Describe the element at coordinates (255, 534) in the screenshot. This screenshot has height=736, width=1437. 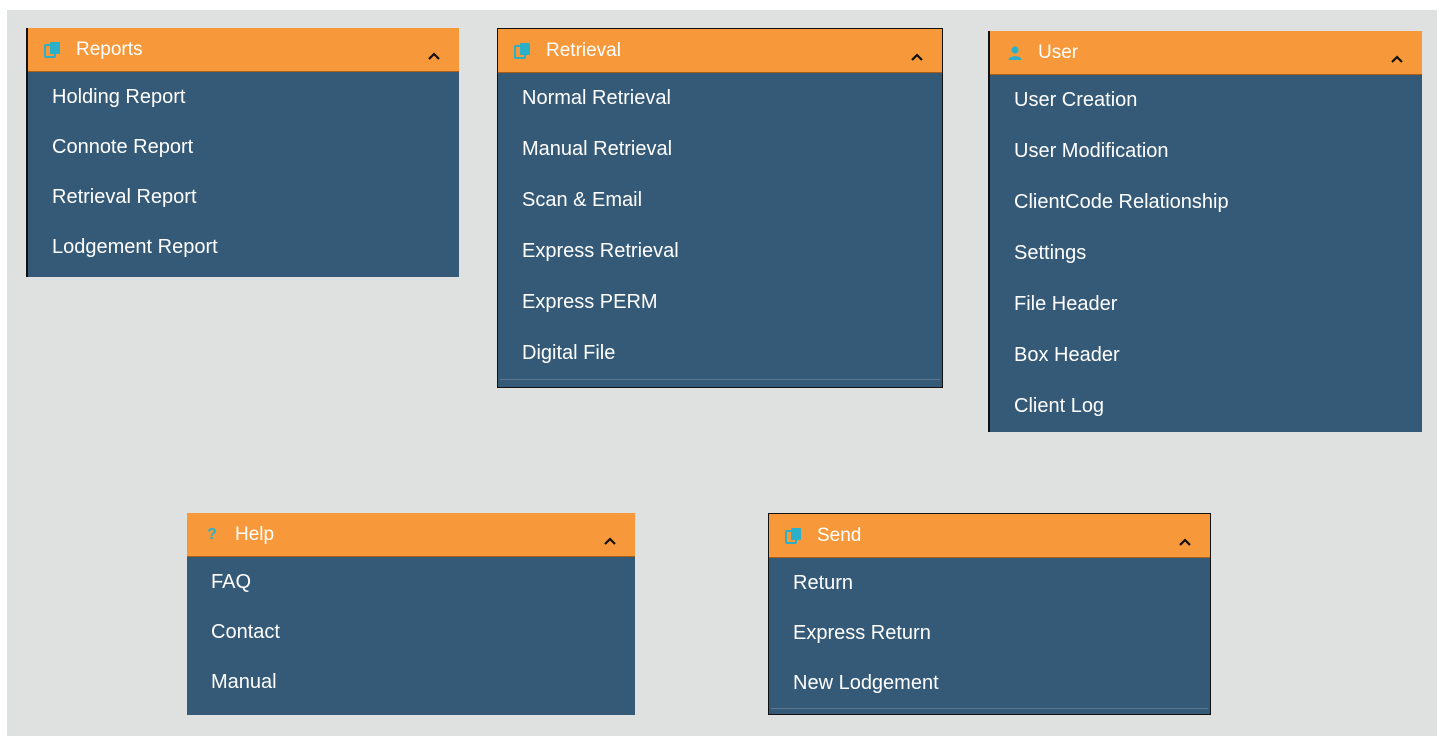
I see `help-menu-title: Help` at that location.